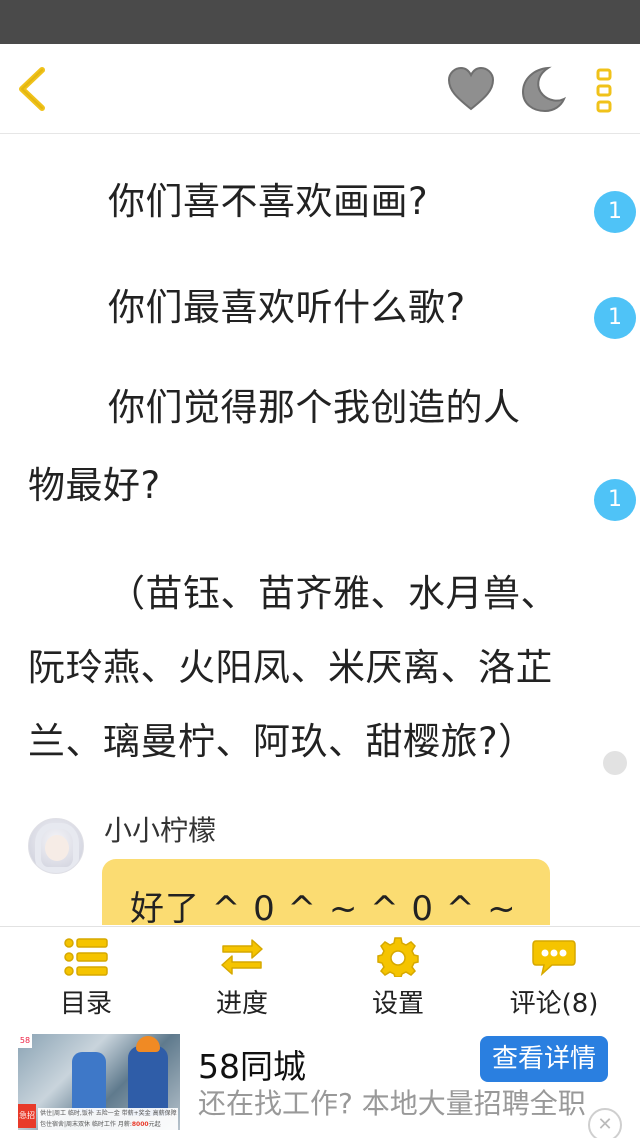 The image size is (640, 1138). Describe the element at coordinates (268, 201) in the screenshot. I see `paragraph-line: 你们喜不喜欢画画?` at that location.